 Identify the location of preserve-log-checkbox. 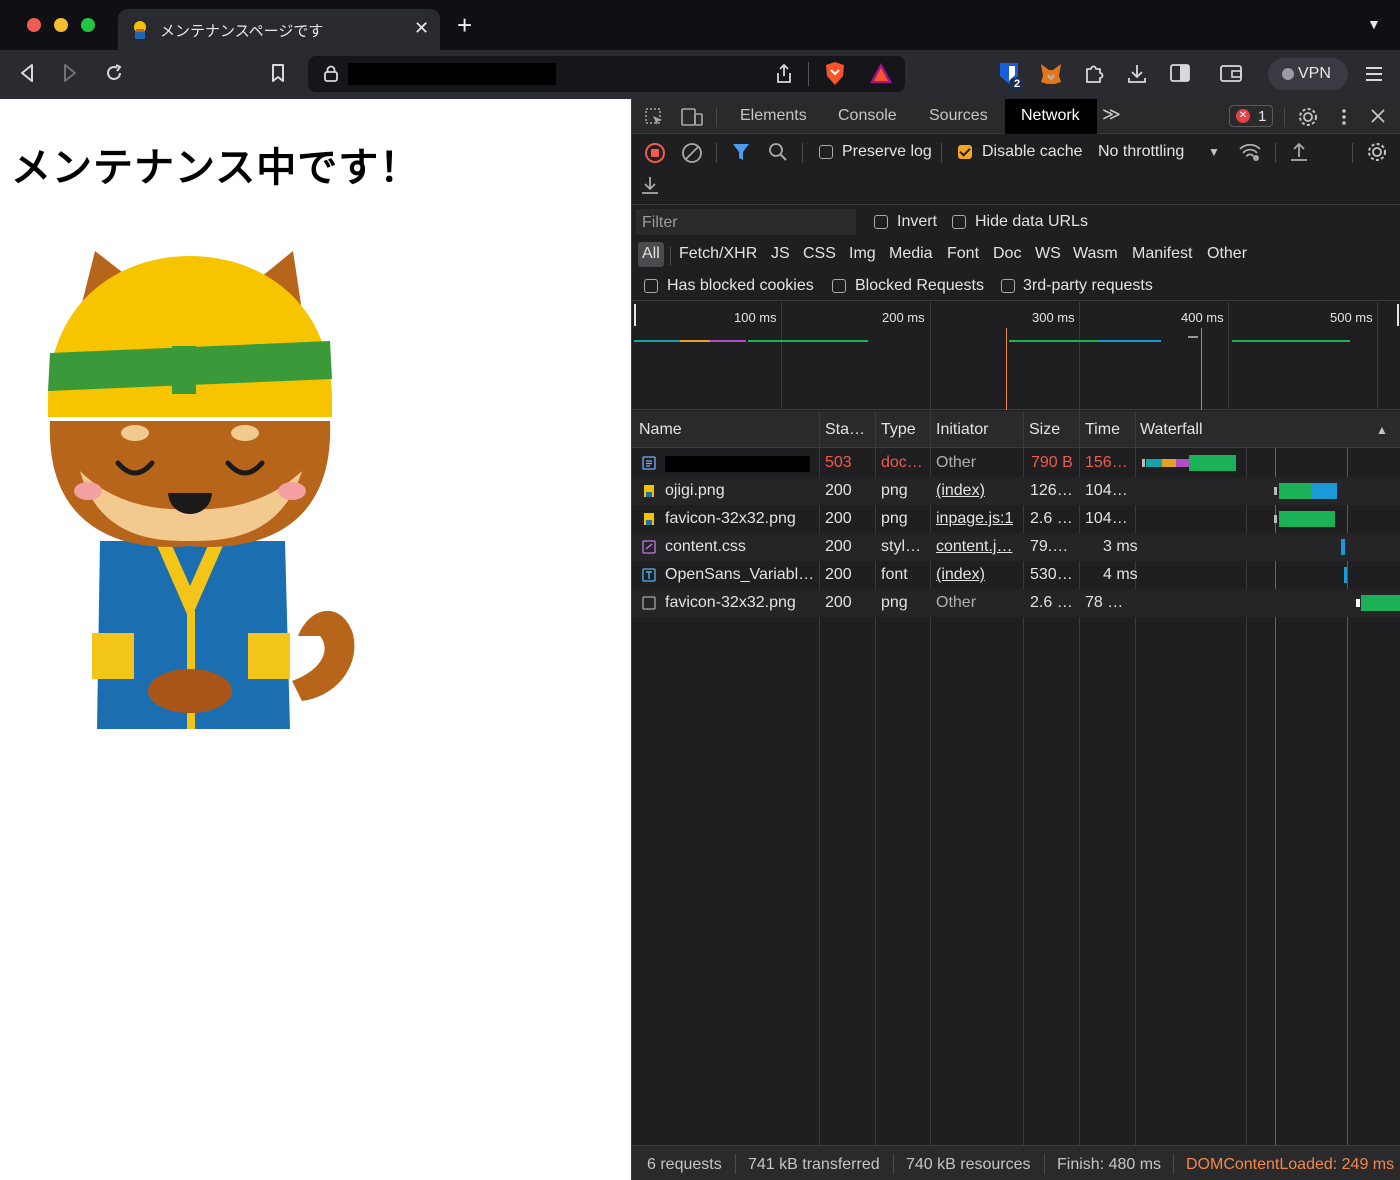
(826, 152).